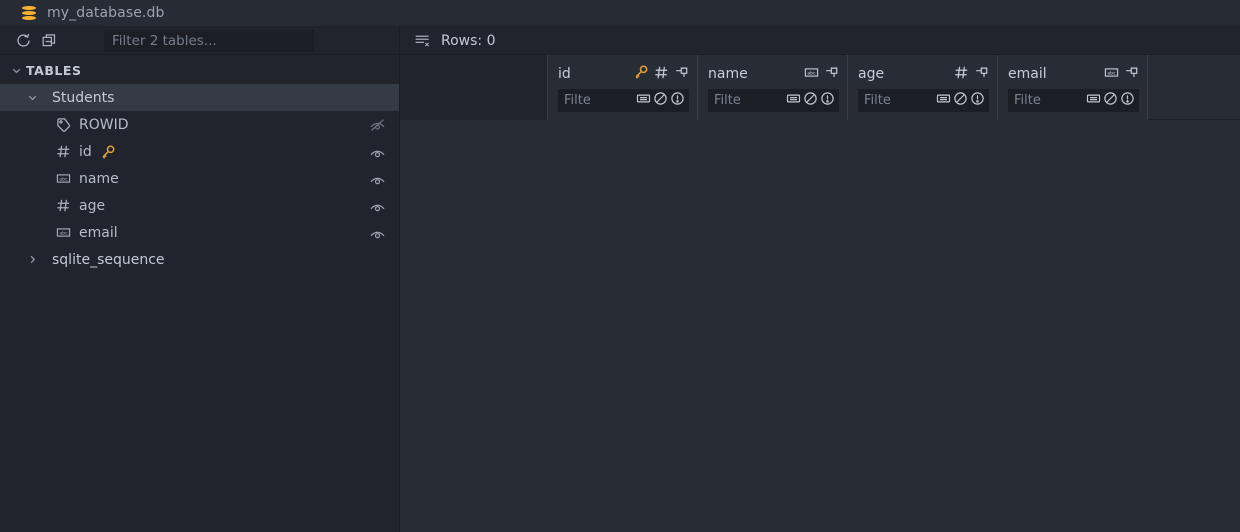  What do you see at coordinates (199, 232) in the screenshot?
I see `sidebar-column-email: abc email` at bounding box center [199, 232].